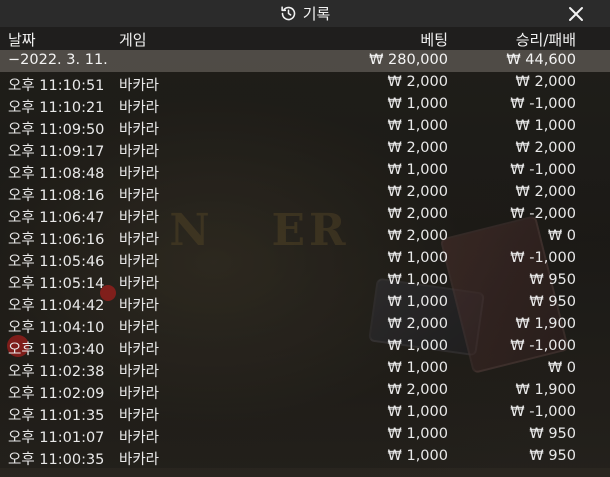 This screenshot has height=477, width=610. I want to click on record-row: 오후 11:00:35 바카라 ₩ 1,000 ₩ 950, so click(305, 457).